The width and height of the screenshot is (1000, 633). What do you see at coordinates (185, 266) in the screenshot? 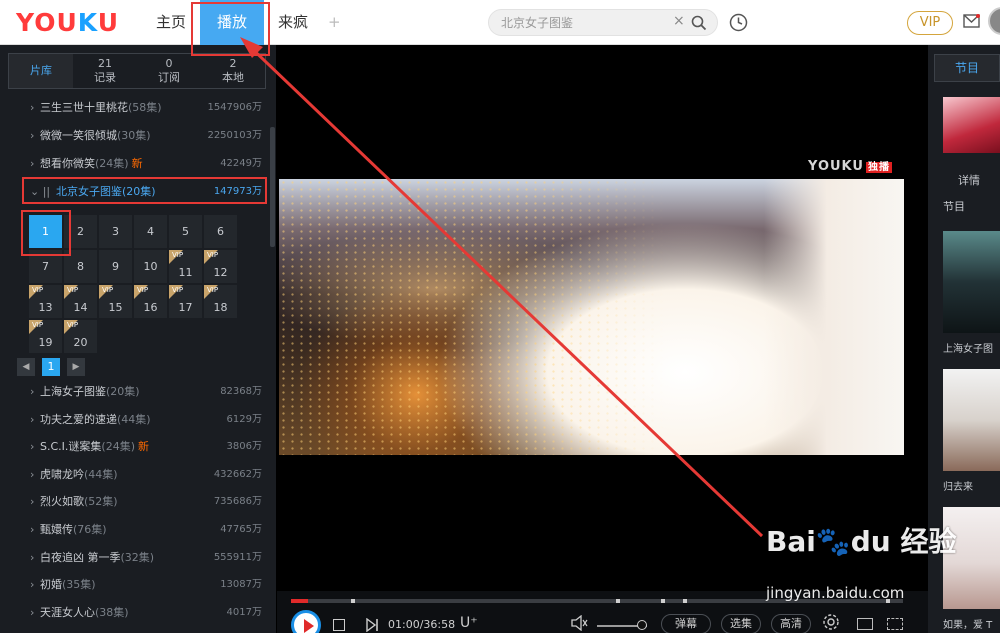
I see `episode-button: VIP 11` at bounding box center [185, 266].